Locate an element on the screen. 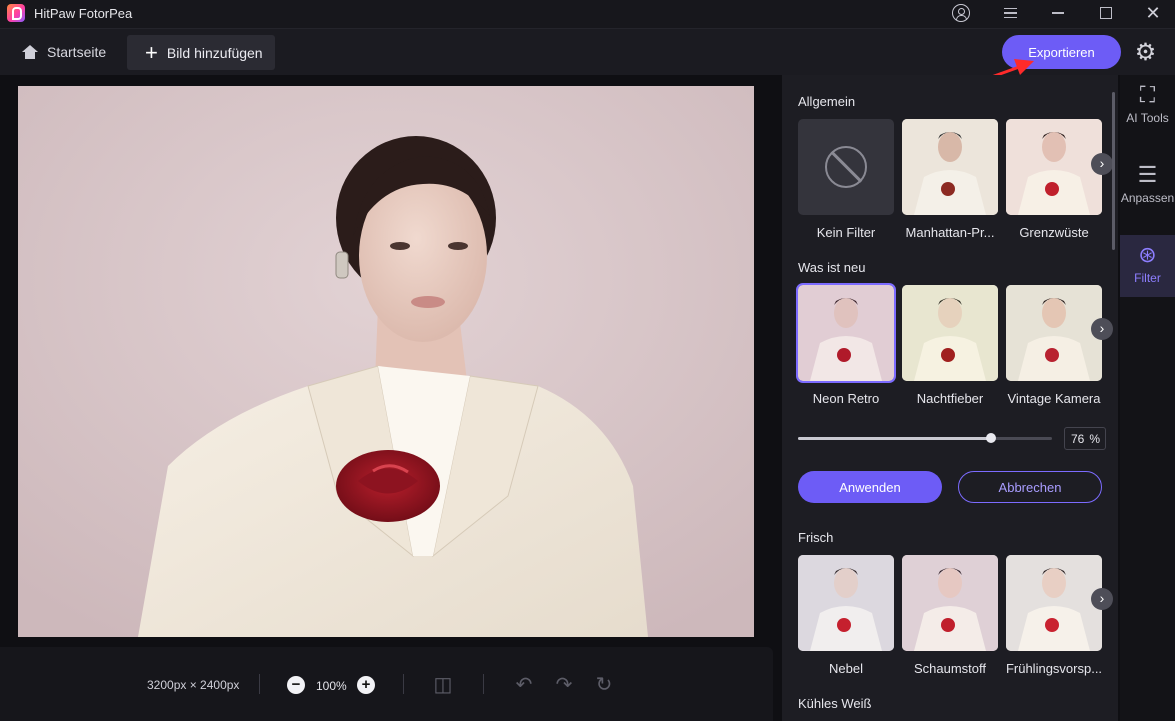  filter-label: Vintage Kamera is located at coordinates (1054, 398).